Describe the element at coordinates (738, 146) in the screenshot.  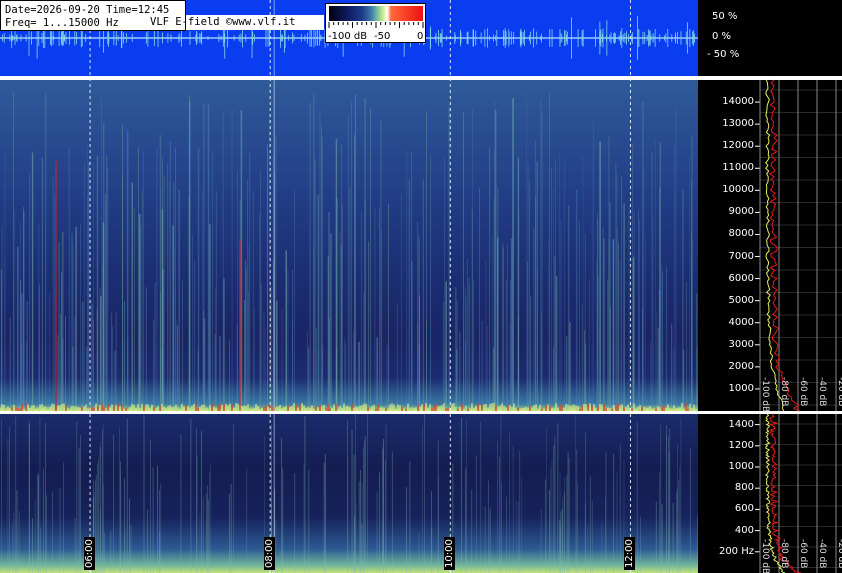
I see `frequency-tick-label: 12000` at that location.